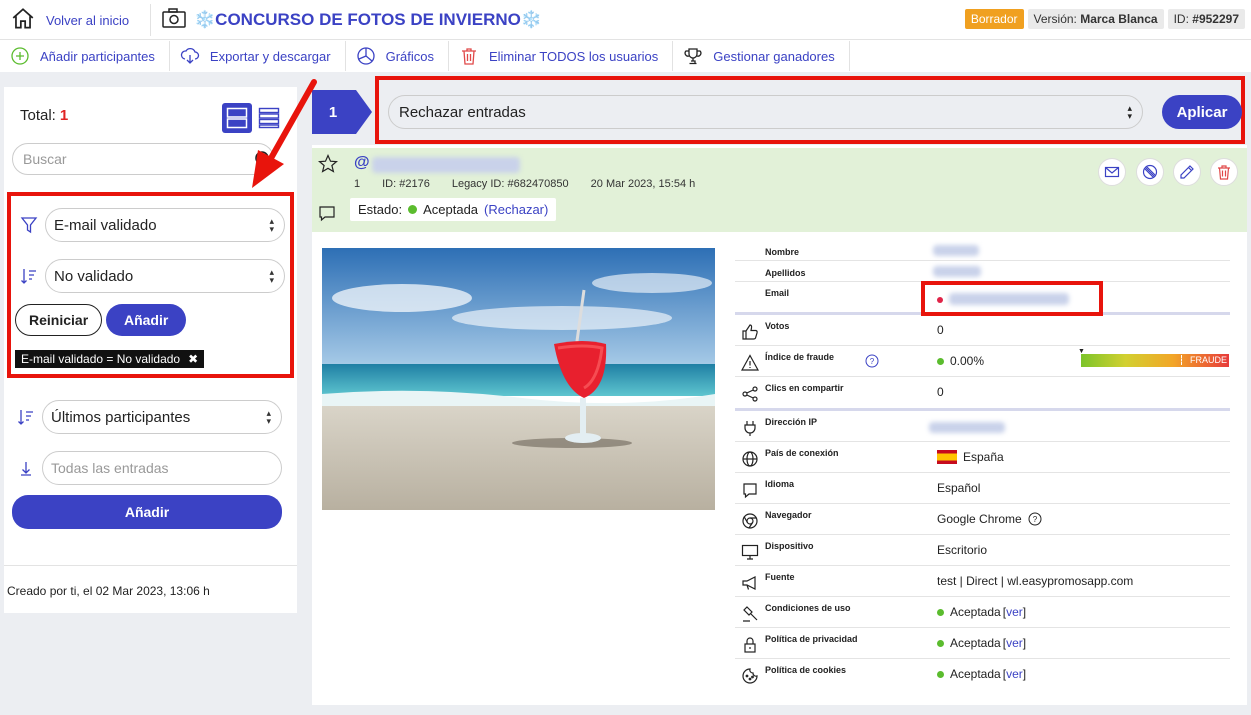 The image size is (1251, 715). I want to click on chrome-icon, so click(750, 521).